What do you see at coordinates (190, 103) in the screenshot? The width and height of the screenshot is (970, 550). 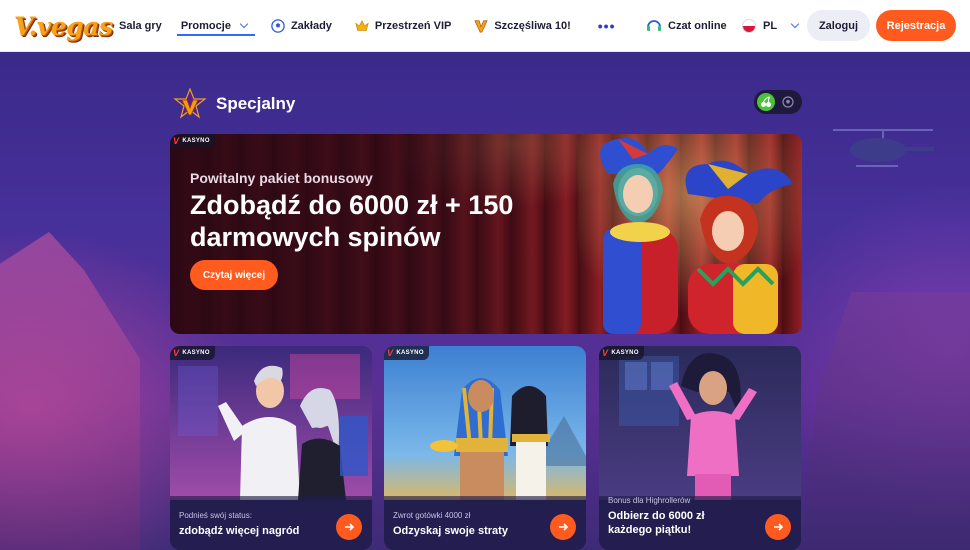 I see `vegas-section-logo-icon` at bounding box center [190, 103].